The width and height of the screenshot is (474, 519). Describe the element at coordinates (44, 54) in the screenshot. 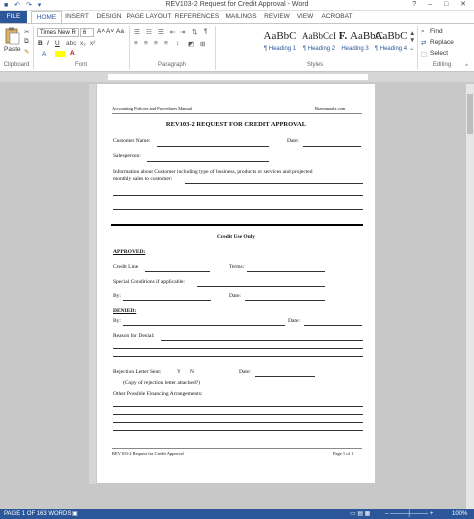

I see `text-effects-icon: A` at that location.